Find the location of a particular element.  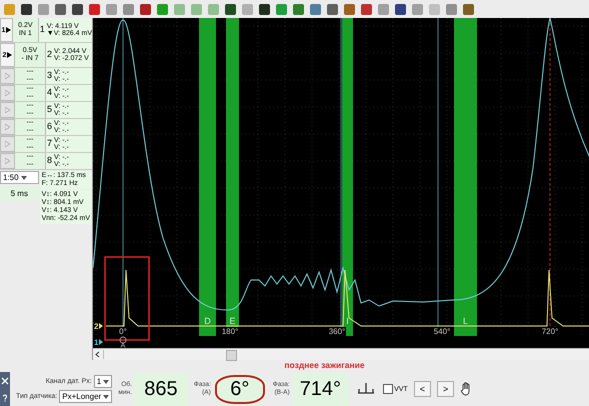

angle-label: 360° is located at coordinates (337, 331).